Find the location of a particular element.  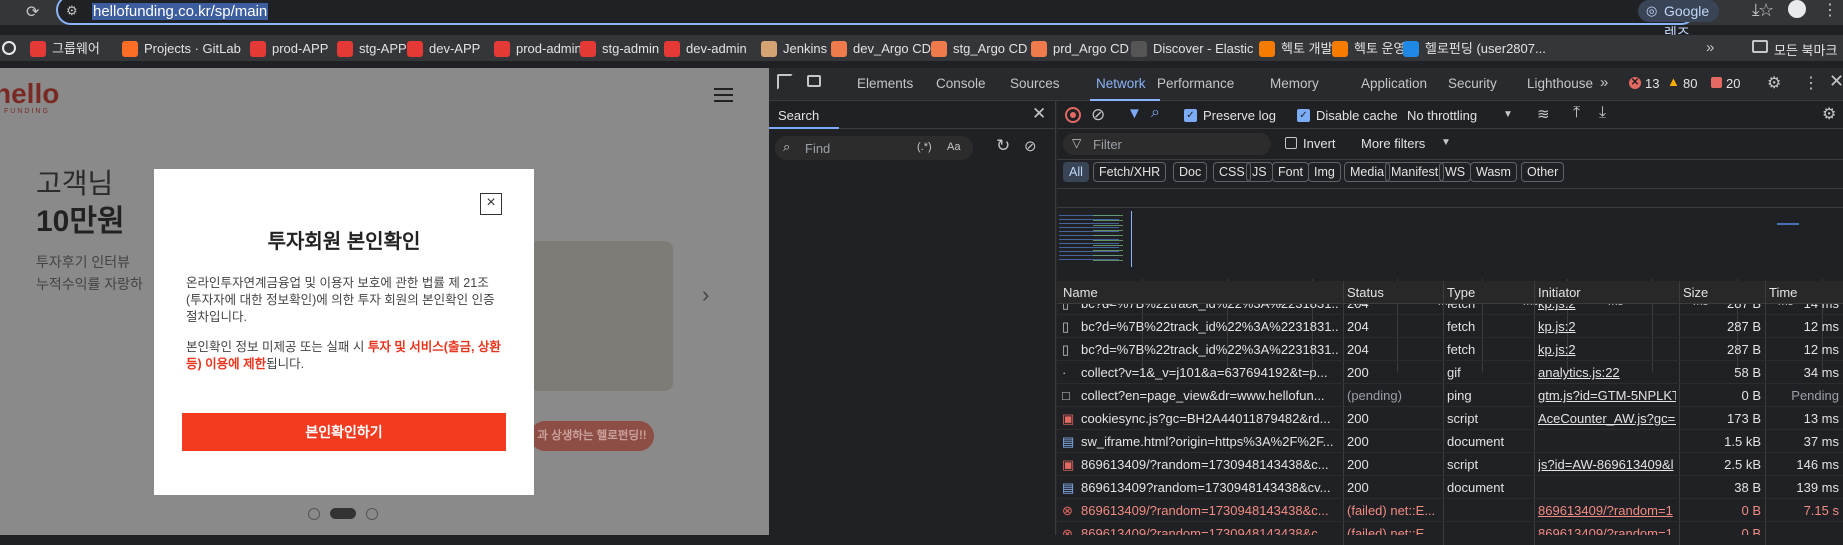

bookmark-label: dev-APP is located at coordinates (454, 48).